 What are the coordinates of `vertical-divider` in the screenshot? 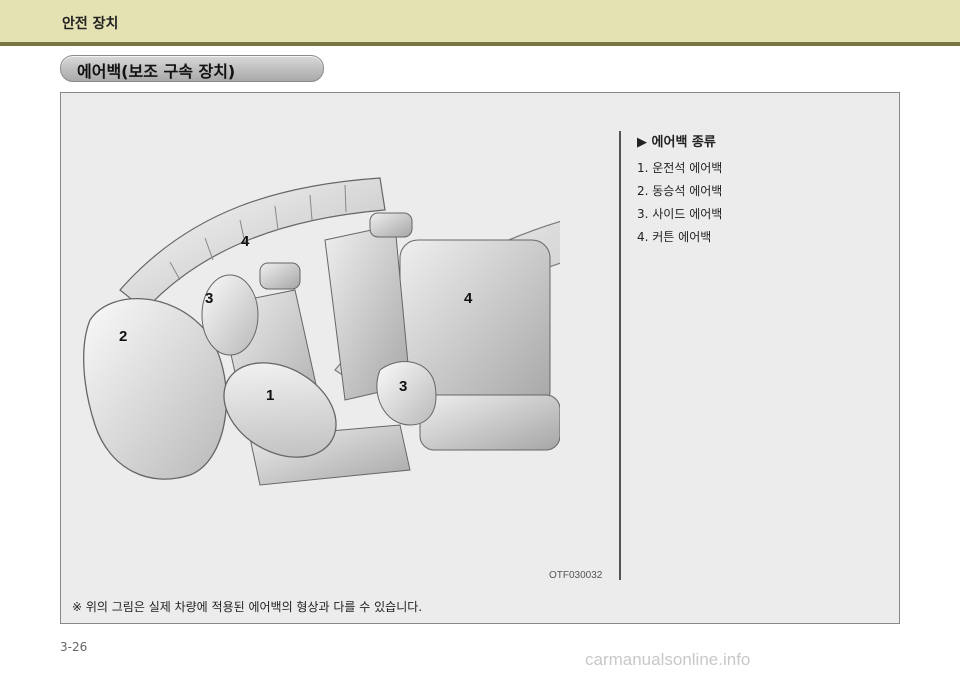 It's located at (620, 355).